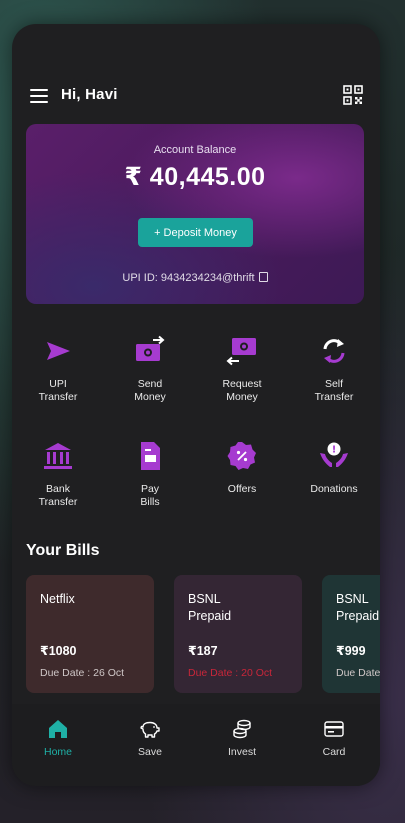  Describe the element at coordinates (353, 95) in the screenshot. I see `qr-scan-icon` at that location.